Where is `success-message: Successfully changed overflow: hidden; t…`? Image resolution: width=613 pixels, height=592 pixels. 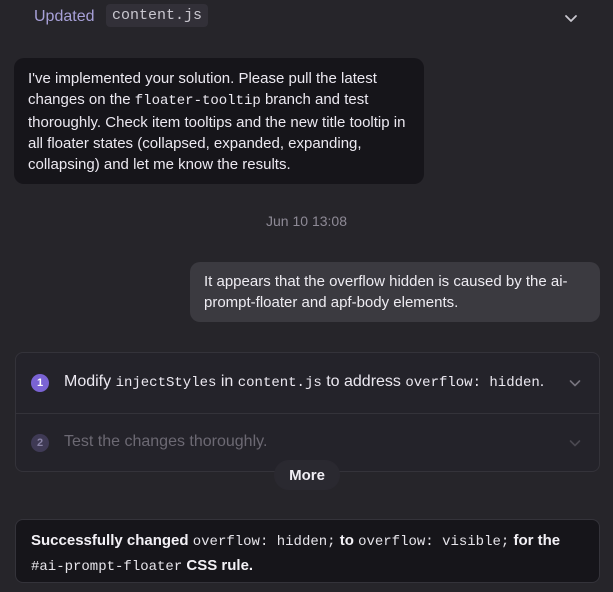 success-message: Successfully changed overflow: hidden; t… is located at coordinates (307, 551).